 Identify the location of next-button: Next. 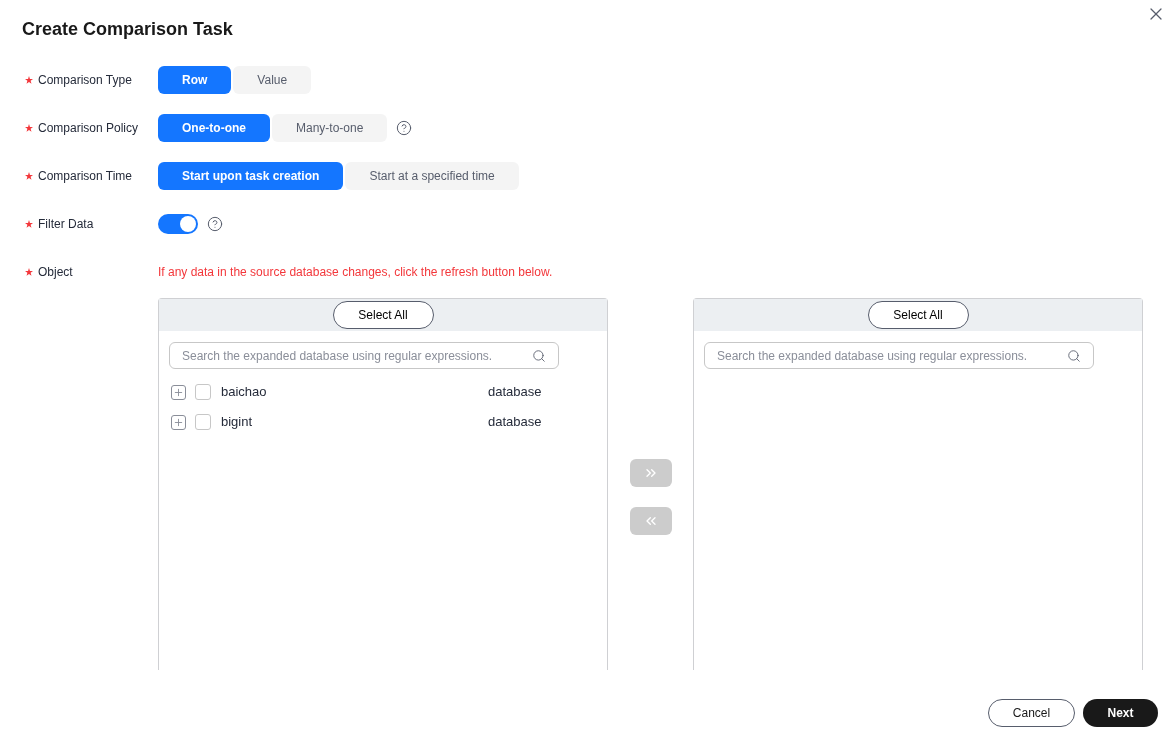
(1120, 713).